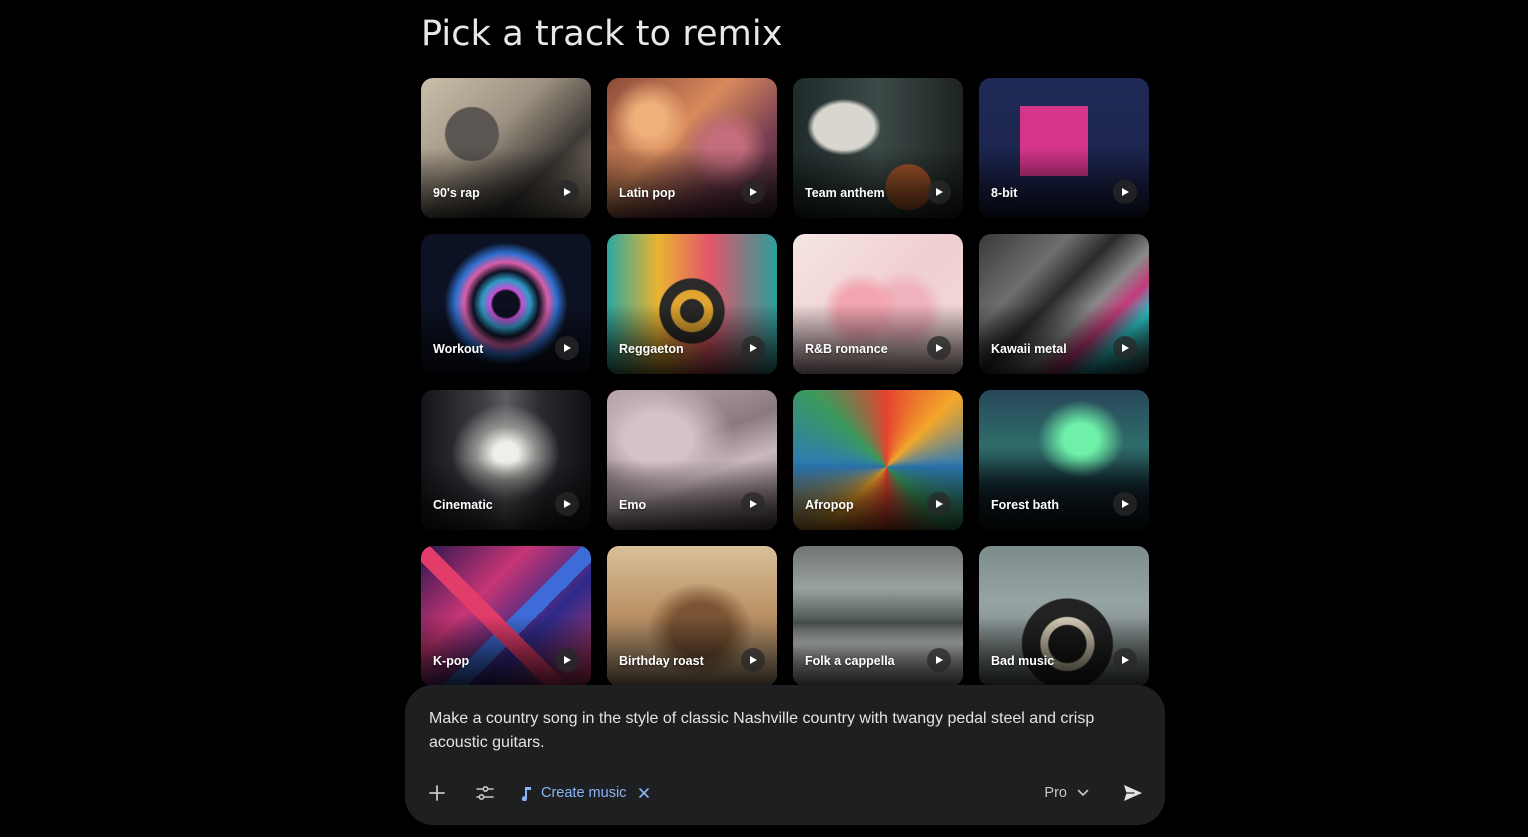 The width and height of the screenshot is (1528, 837). What do you see at coordinates (850, 661) in the screenshot?
I see `track-label: Folk a cappella` at bounding box center [850, 661].